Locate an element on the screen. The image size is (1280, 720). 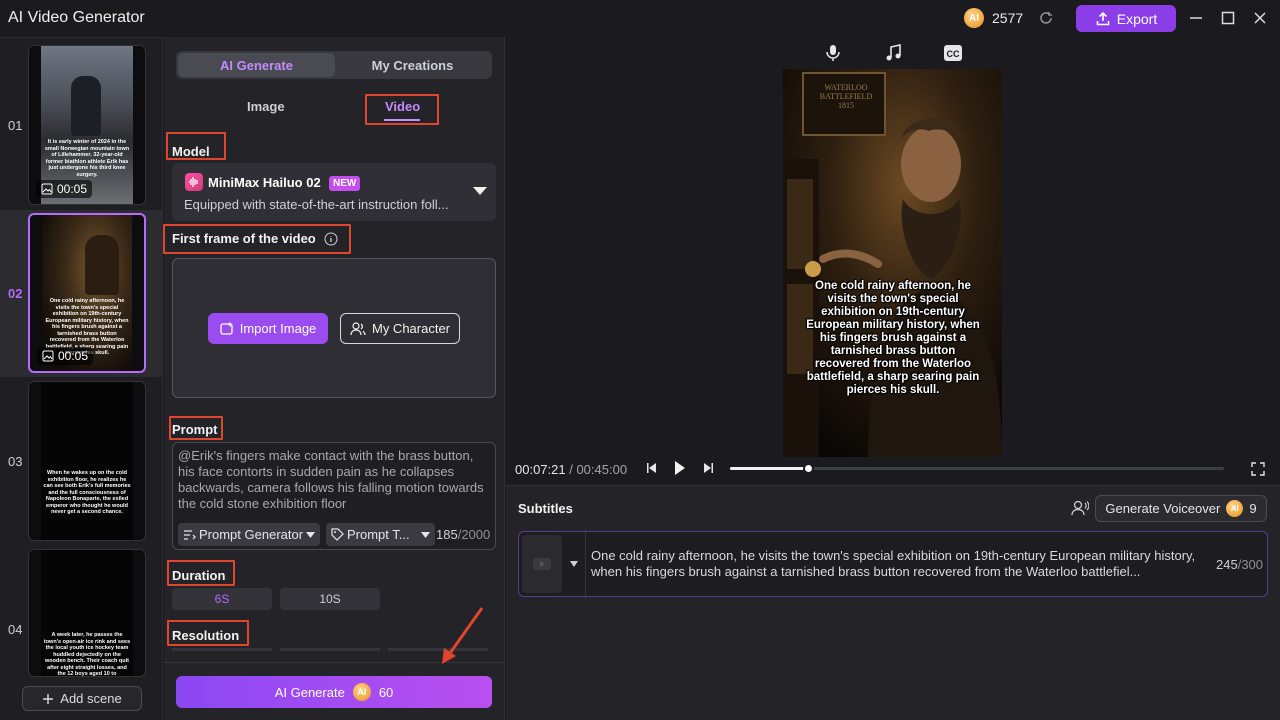
users-icon is located at coordinates (358, 328).